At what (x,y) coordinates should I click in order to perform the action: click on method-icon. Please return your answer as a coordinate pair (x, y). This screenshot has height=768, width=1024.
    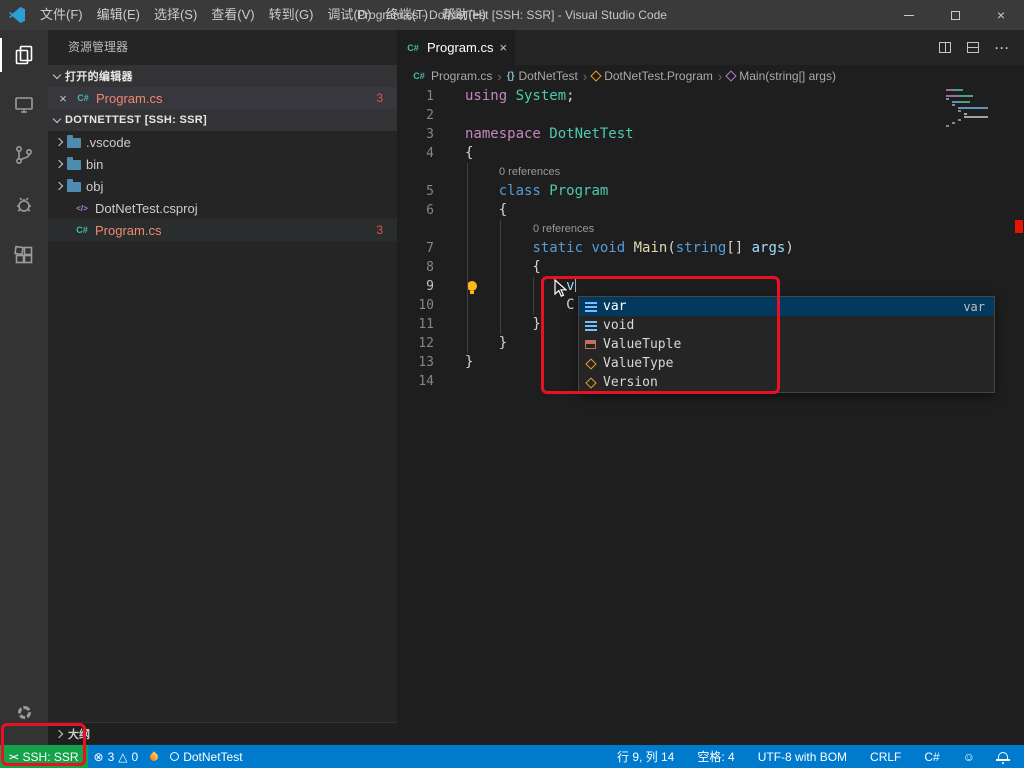
    Looking at the image, I should click on (731, 76).